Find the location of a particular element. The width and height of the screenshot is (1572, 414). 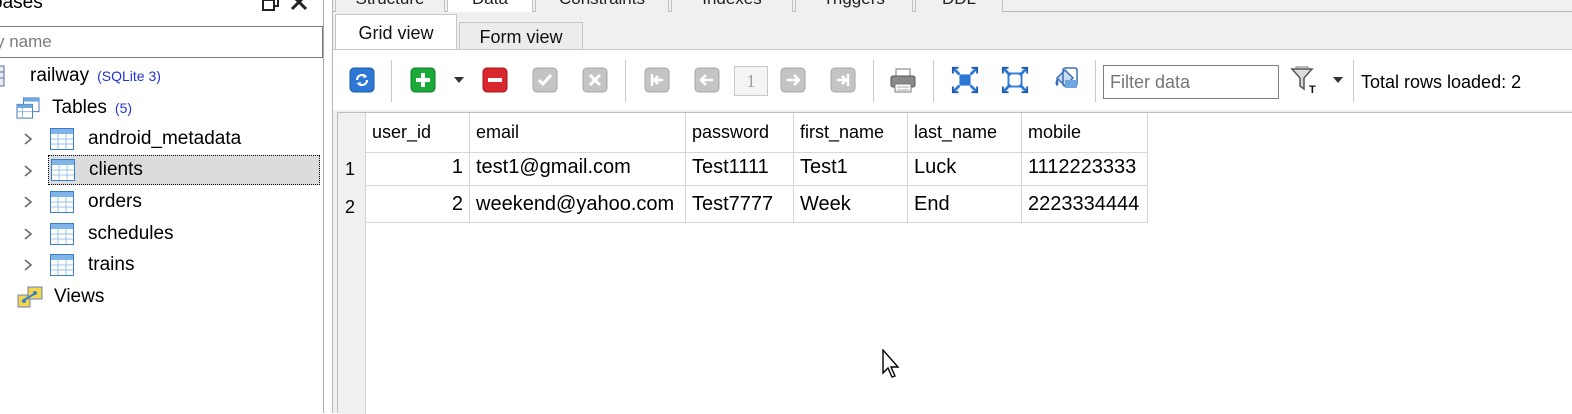

column-header-user-id: user_id is located at coordinates (418, 133).